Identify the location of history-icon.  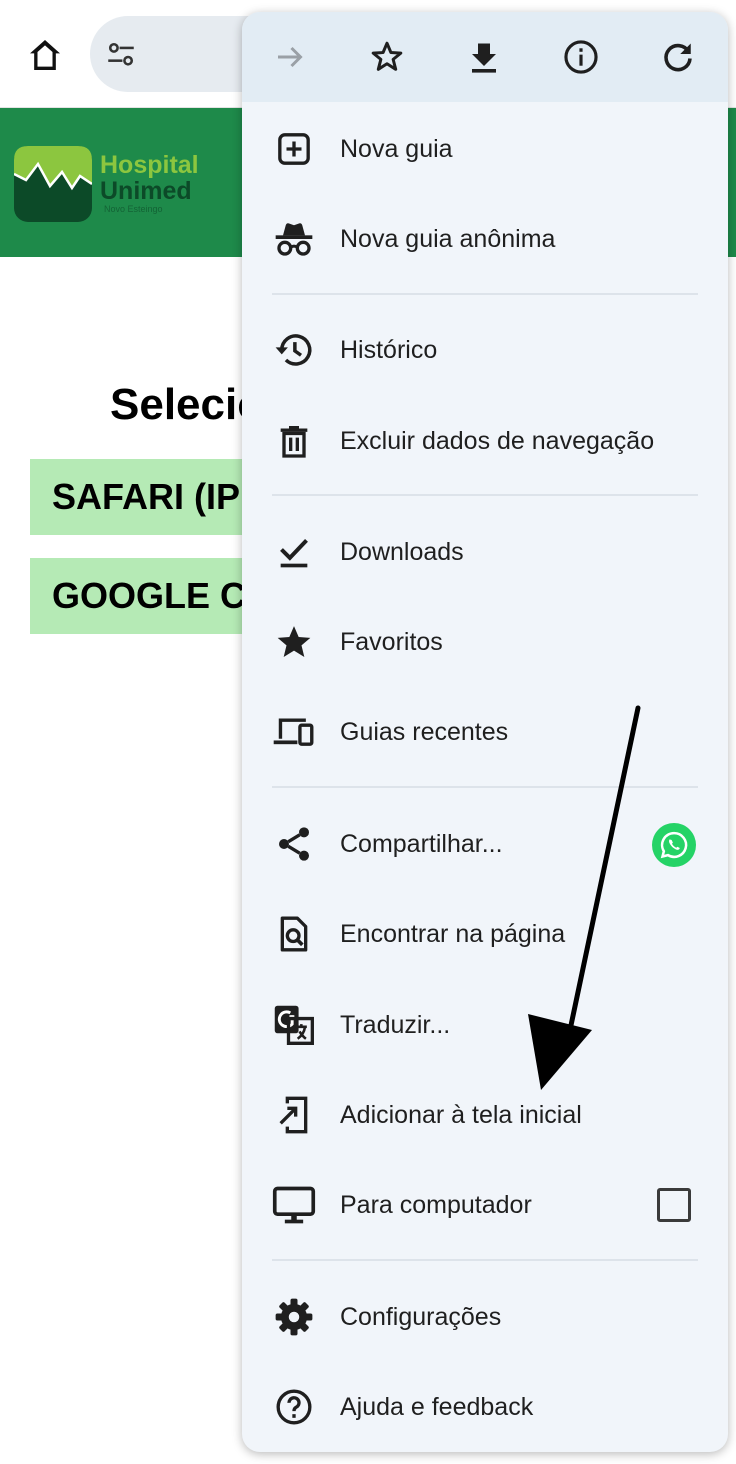
(294, 350).